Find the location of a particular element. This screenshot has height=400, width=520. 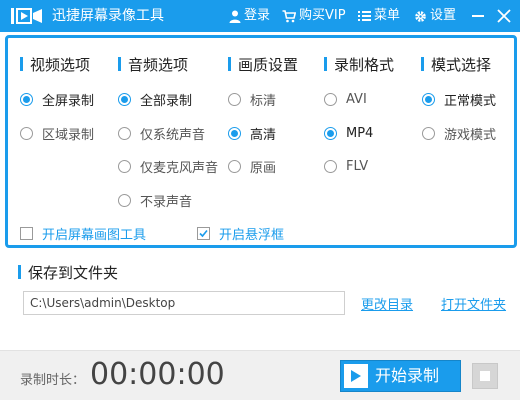

settings-button: 设置 is located at coordinates (435, 16).